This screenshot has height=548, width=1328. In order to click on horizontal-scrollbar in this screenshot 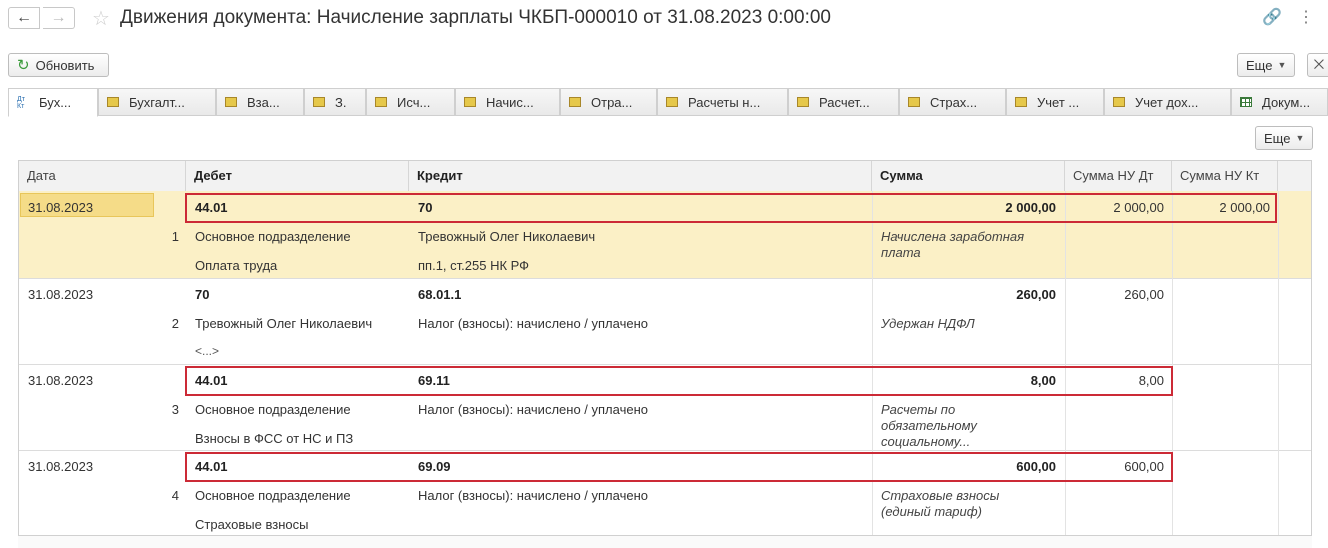, I will do `click(665, 541)`.